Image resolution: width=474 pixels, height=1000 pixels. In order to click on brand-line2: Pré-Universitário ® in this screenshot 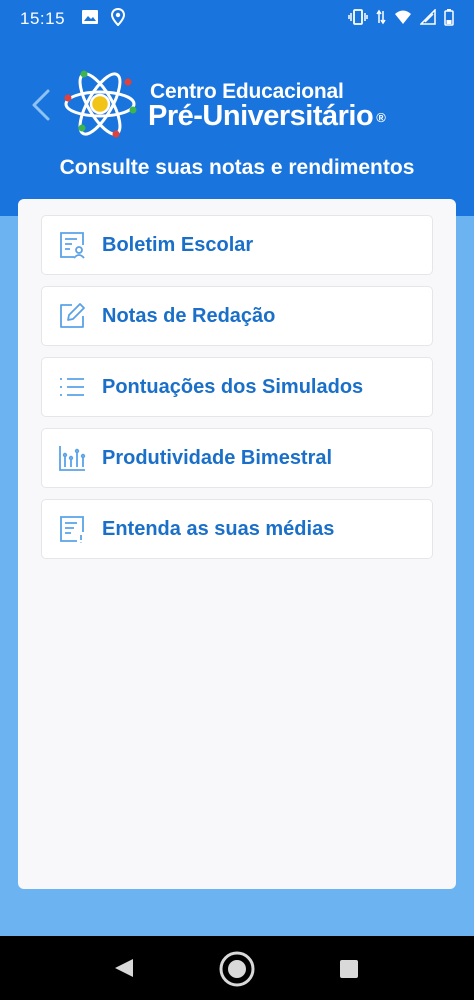, I will do `click(267, 116)`.